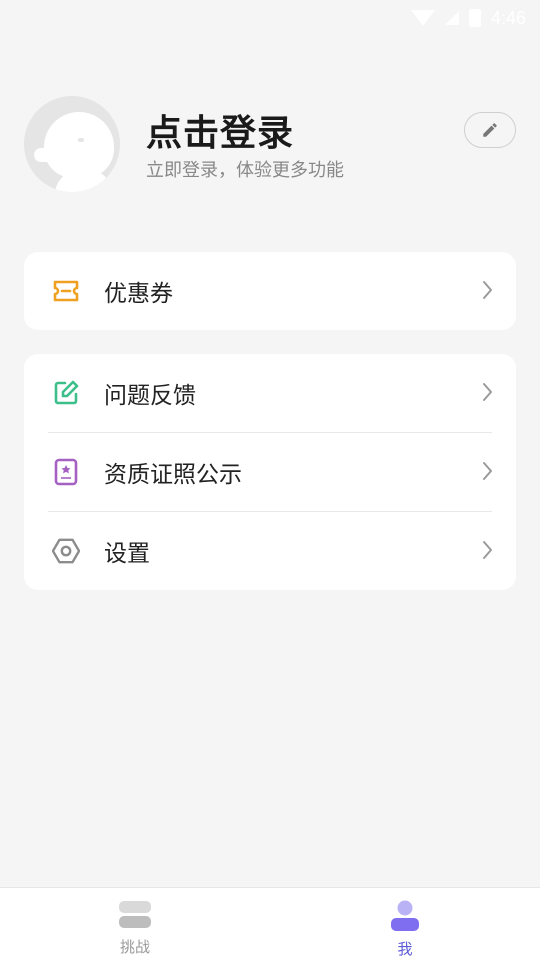 Image resolution: width=540 pixels, height=960 pixels. I want to click on tab-challenge: 挑战, so click(135, 924).